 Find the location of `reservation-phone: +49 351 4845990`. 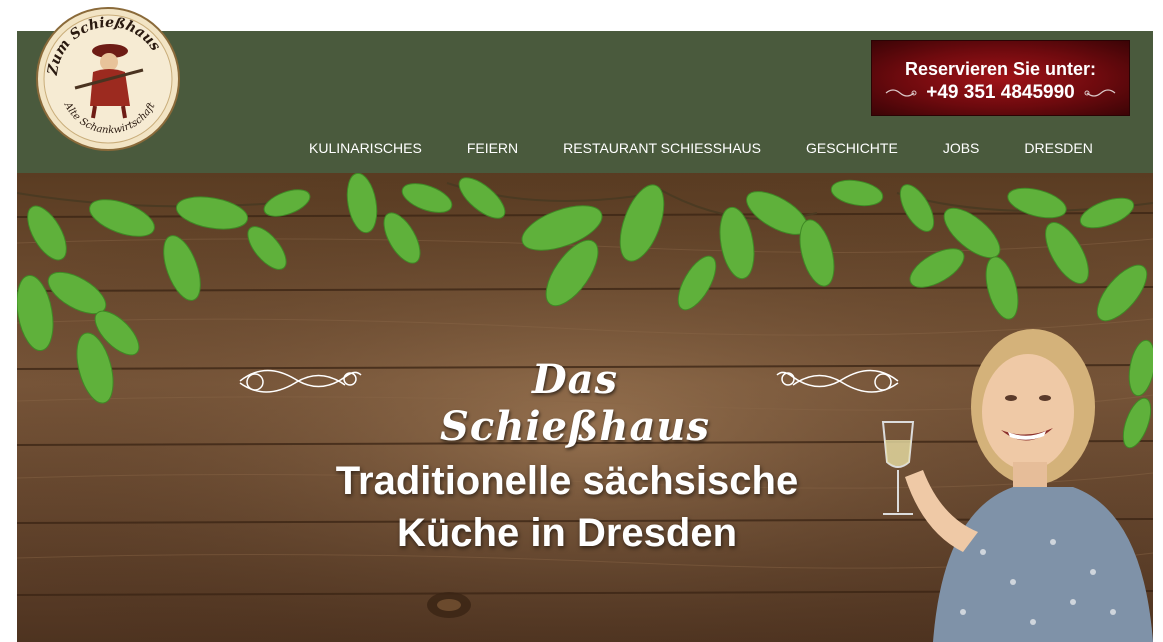

reservation-phone: +49 351 4845990 is located at coordinates (1000, 93).